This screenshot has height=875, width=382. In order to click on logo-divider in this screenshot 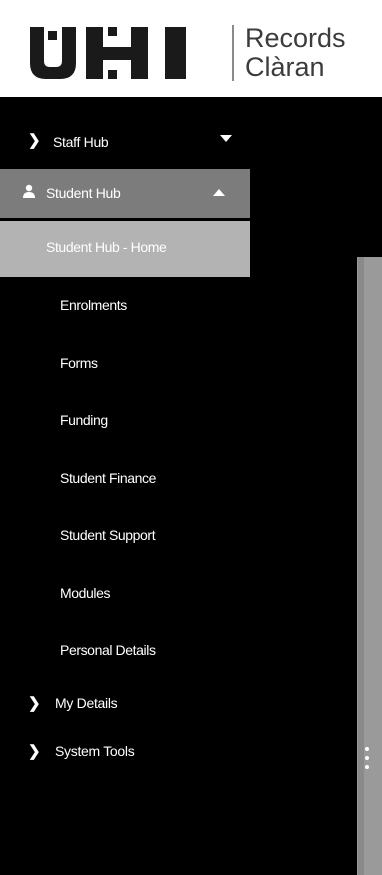, I will do `click(233, 53)`.